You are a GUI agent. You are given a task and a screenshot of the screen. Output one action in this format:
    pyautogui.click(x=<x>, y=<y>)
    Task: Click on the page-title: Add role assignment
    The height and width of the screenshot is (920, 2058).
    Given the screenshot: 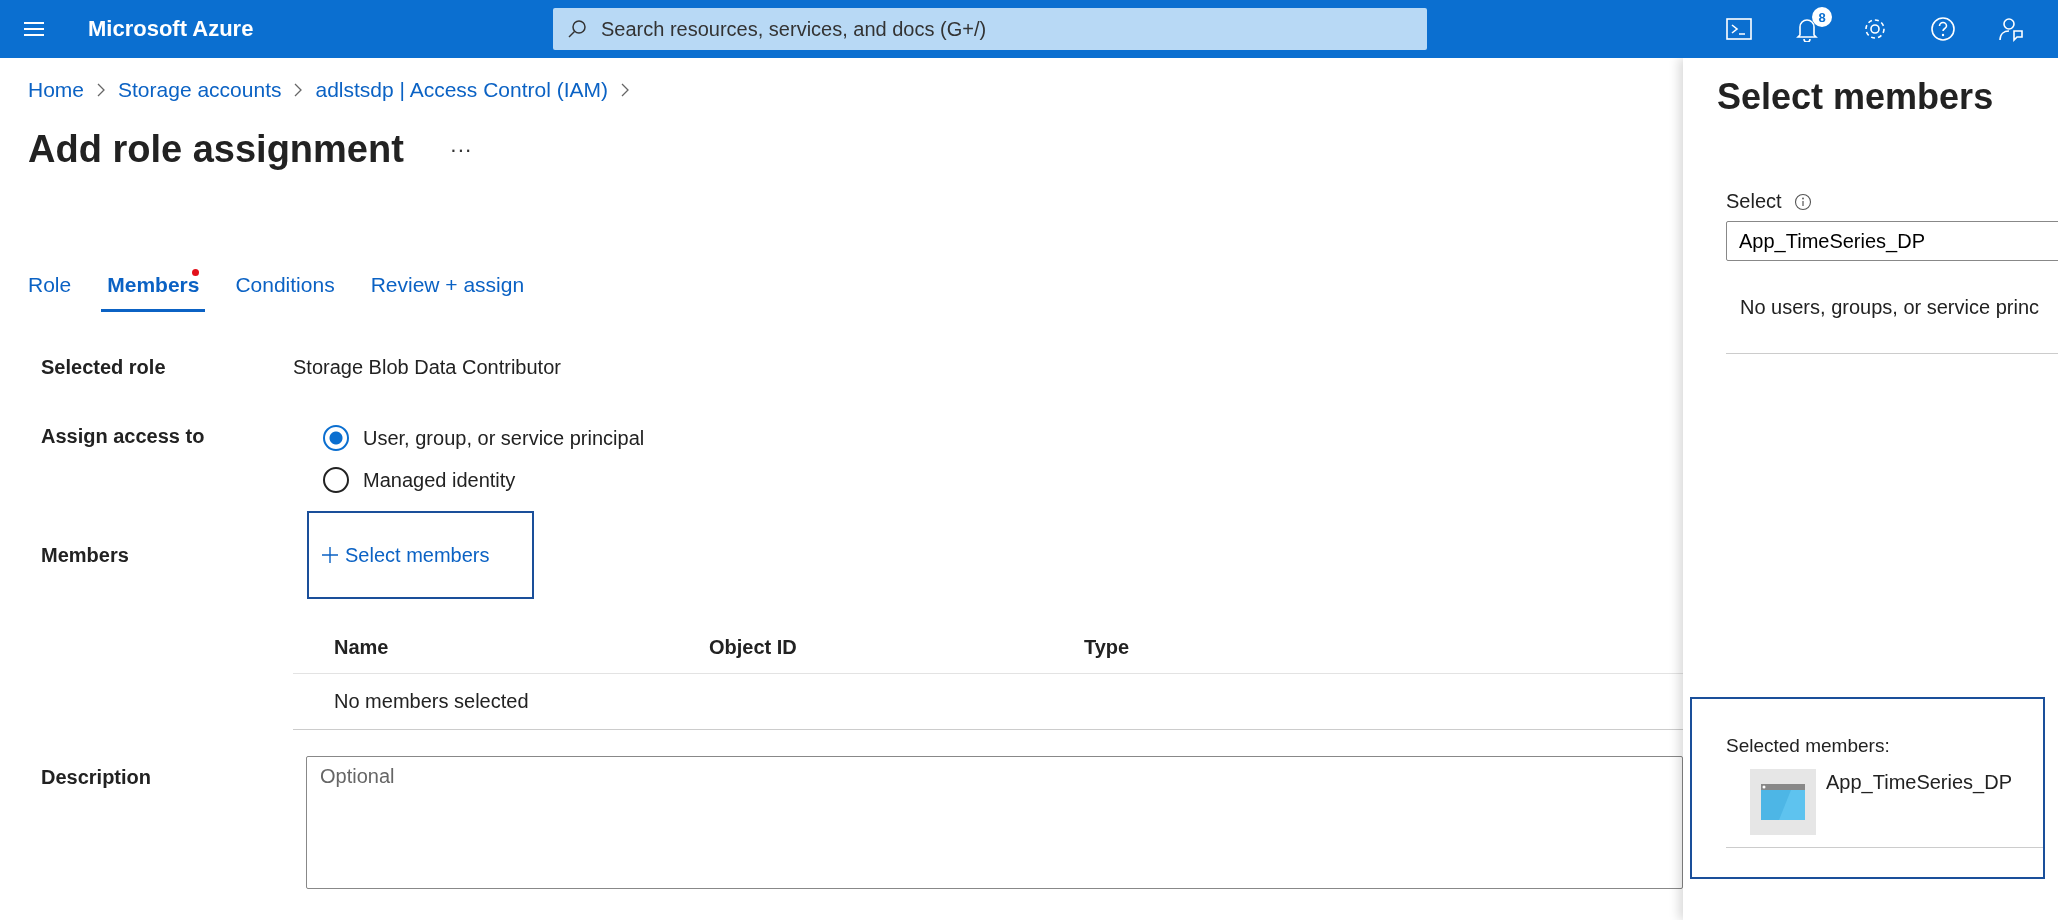 What is the action you would take?
    pyautogui.click(x=216, y=149)
    